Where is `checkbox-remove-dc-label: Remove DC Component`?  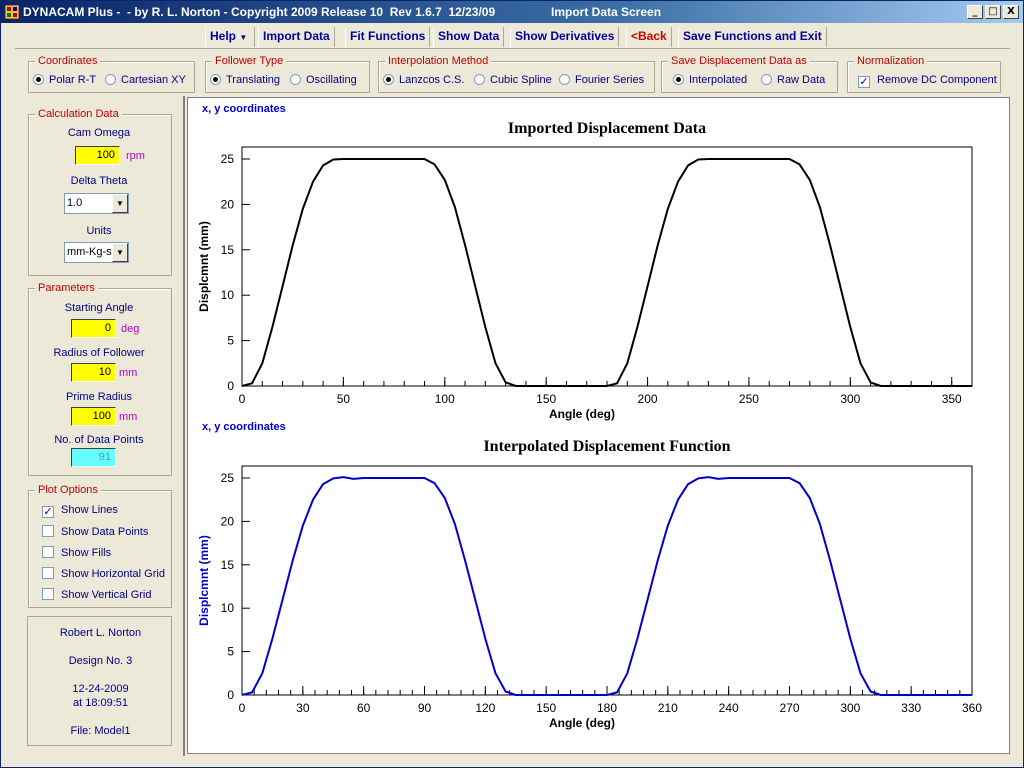 checkbox-remove-dc-label: Remove DC Component is located at coordinates (937, 80).